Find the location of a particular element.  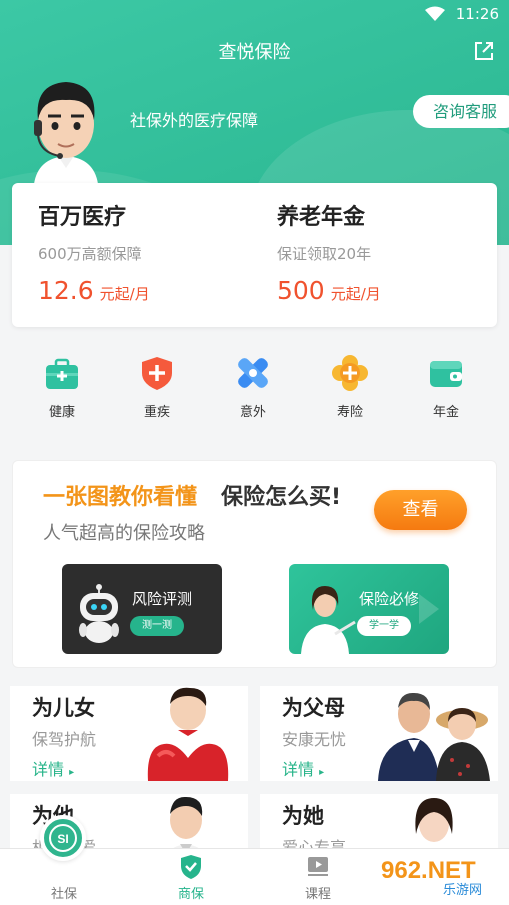

product-name: 百万医疗 is located at coordinates (82, 217).